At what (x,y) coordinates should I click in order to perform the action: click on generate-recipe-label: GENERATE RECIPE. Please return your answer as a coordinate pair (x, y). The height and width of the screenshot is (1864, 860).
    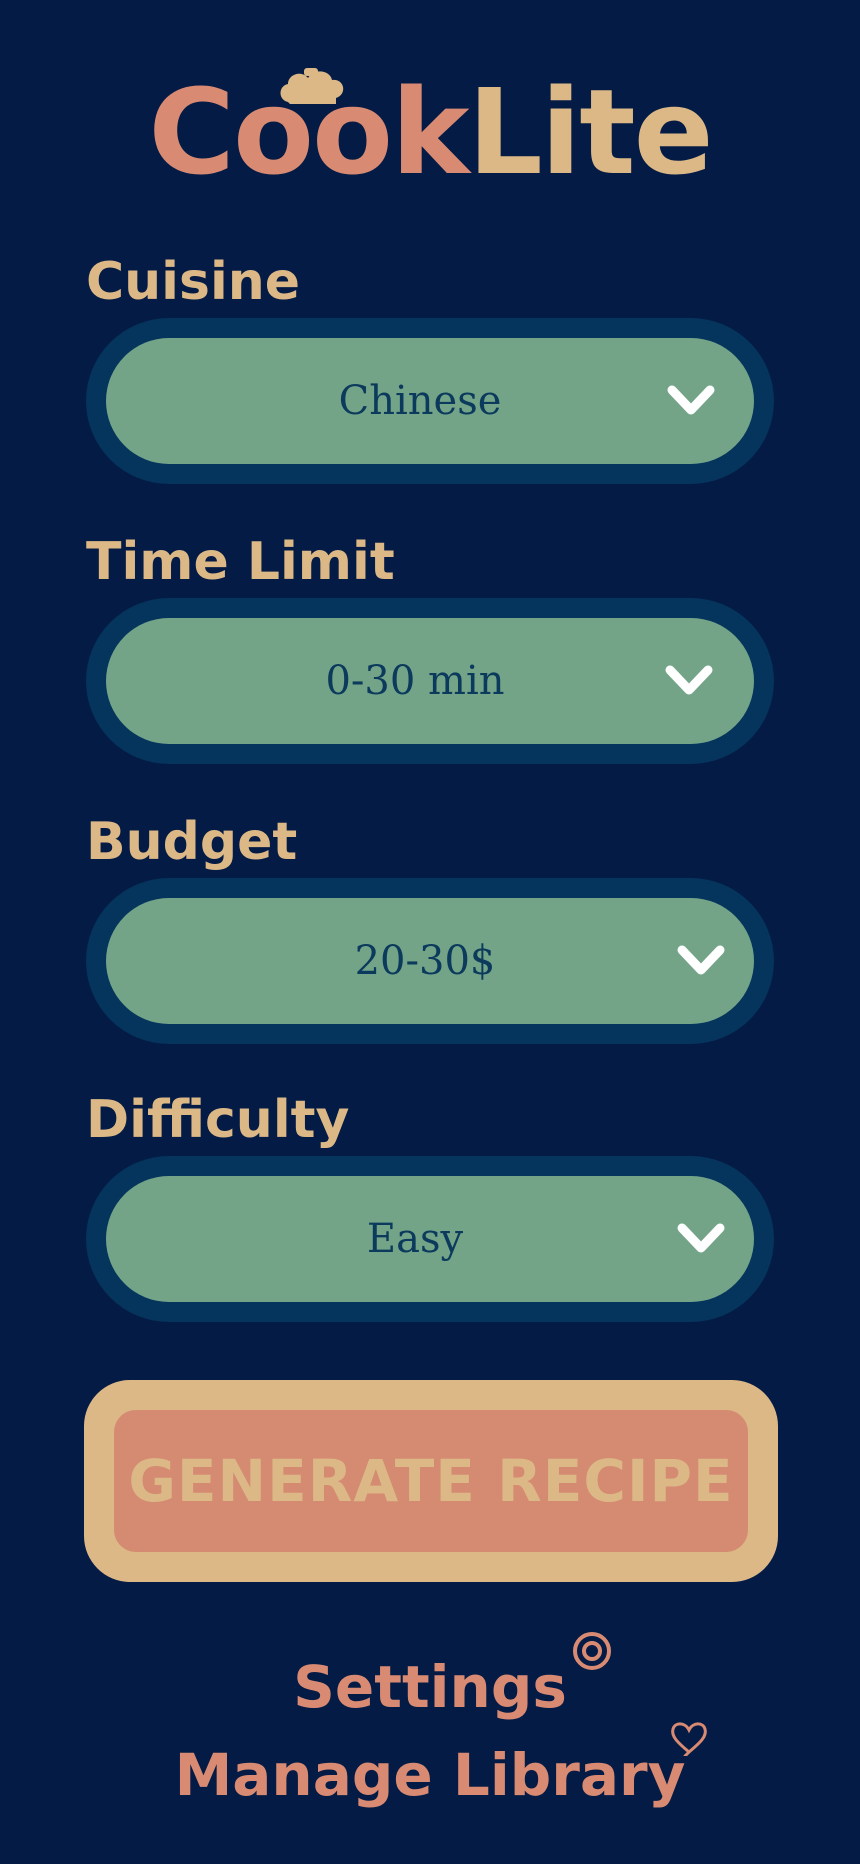
    Looking at the image, I should click on (431, 1481).